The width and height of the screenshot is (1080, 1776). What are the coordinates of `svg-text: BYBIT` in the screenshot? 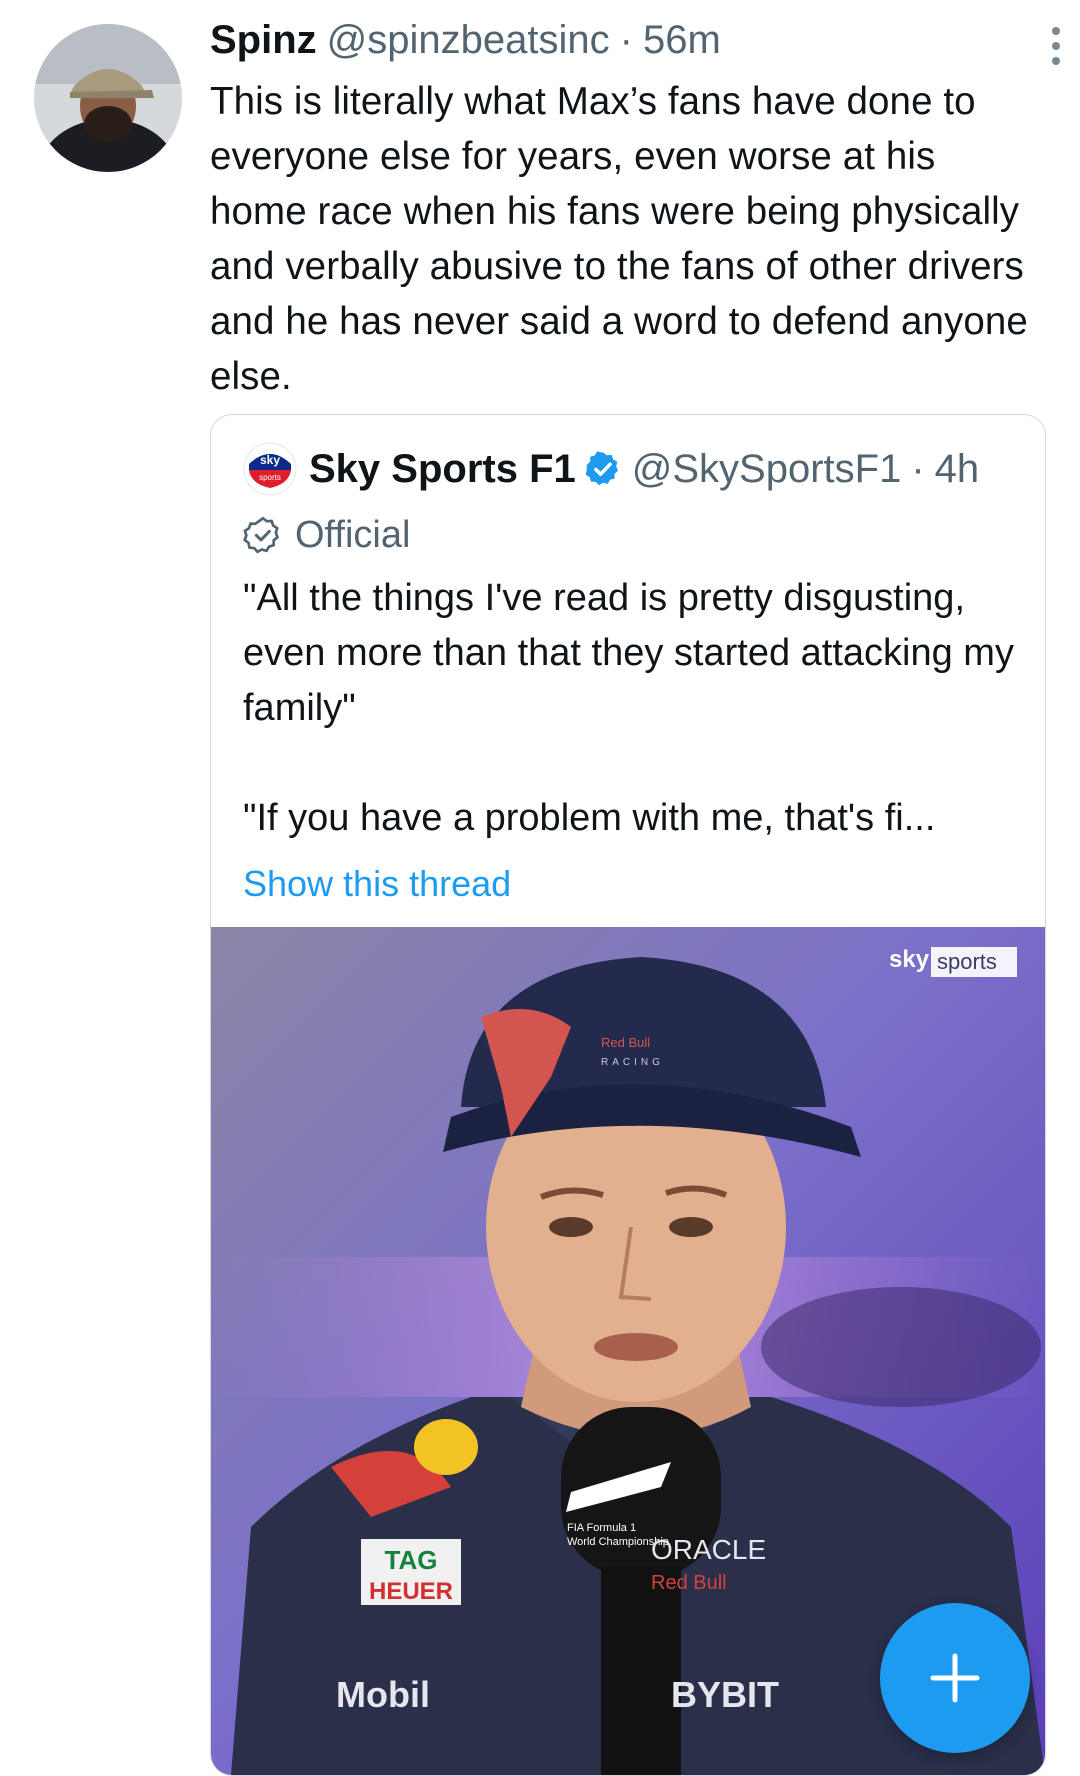 It's located at (725, 1694).